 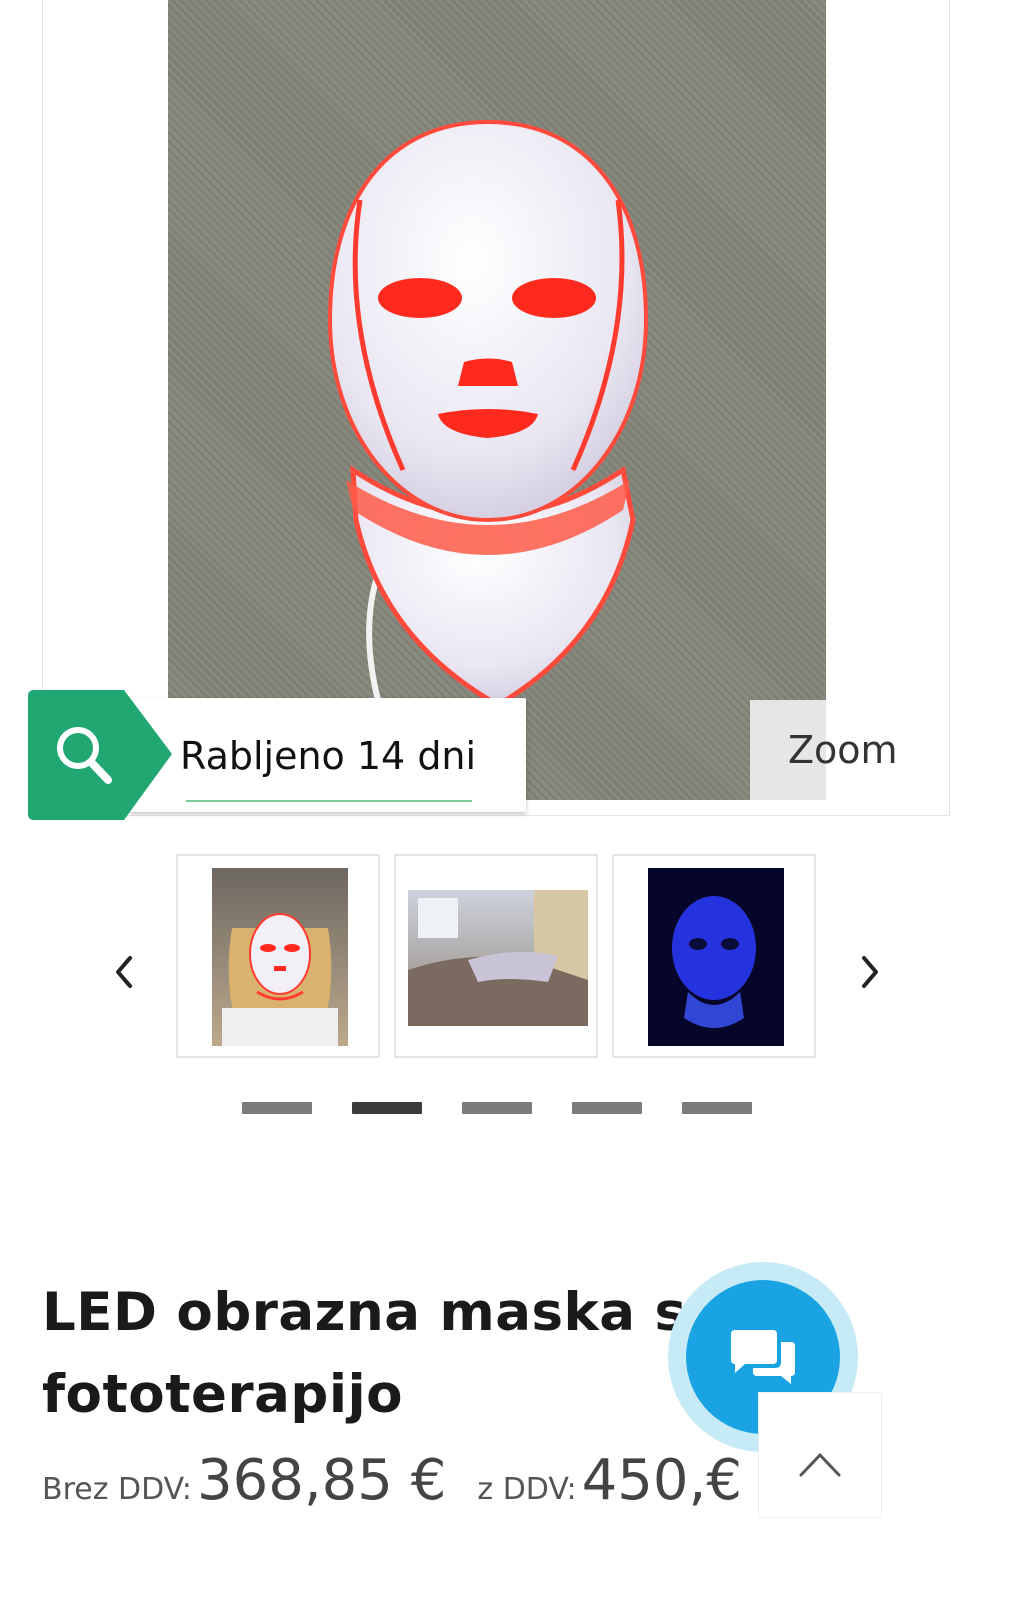 What do you see at coordinates (364, 1353) in the screenshot?
I see `product-title: LED obrazna maska s fototerapijo` at bounding box center [364, 1353].